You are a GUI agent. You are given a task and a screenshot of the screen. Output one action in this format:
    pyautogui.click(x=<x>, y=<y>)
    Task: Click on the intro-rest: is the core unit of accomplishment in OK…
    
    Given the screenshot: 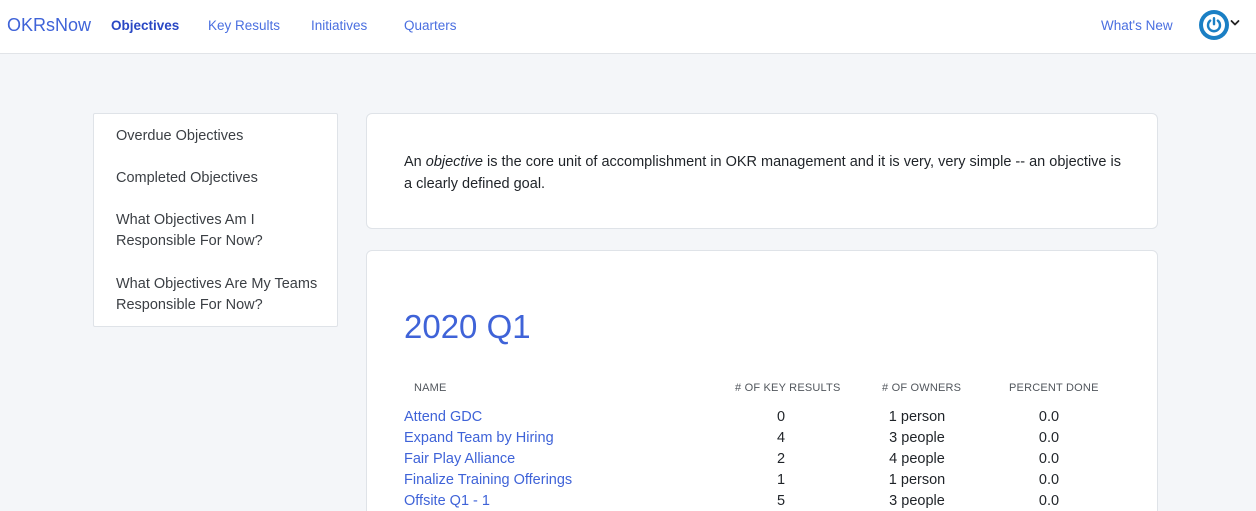 What is the action you would take?
    pyautogui.click(x=762, y=173)
    